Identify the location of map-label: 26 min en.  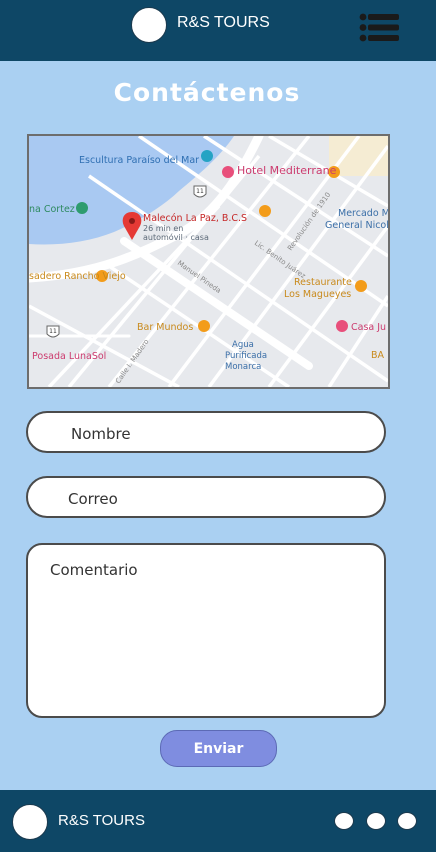
(163, 228).